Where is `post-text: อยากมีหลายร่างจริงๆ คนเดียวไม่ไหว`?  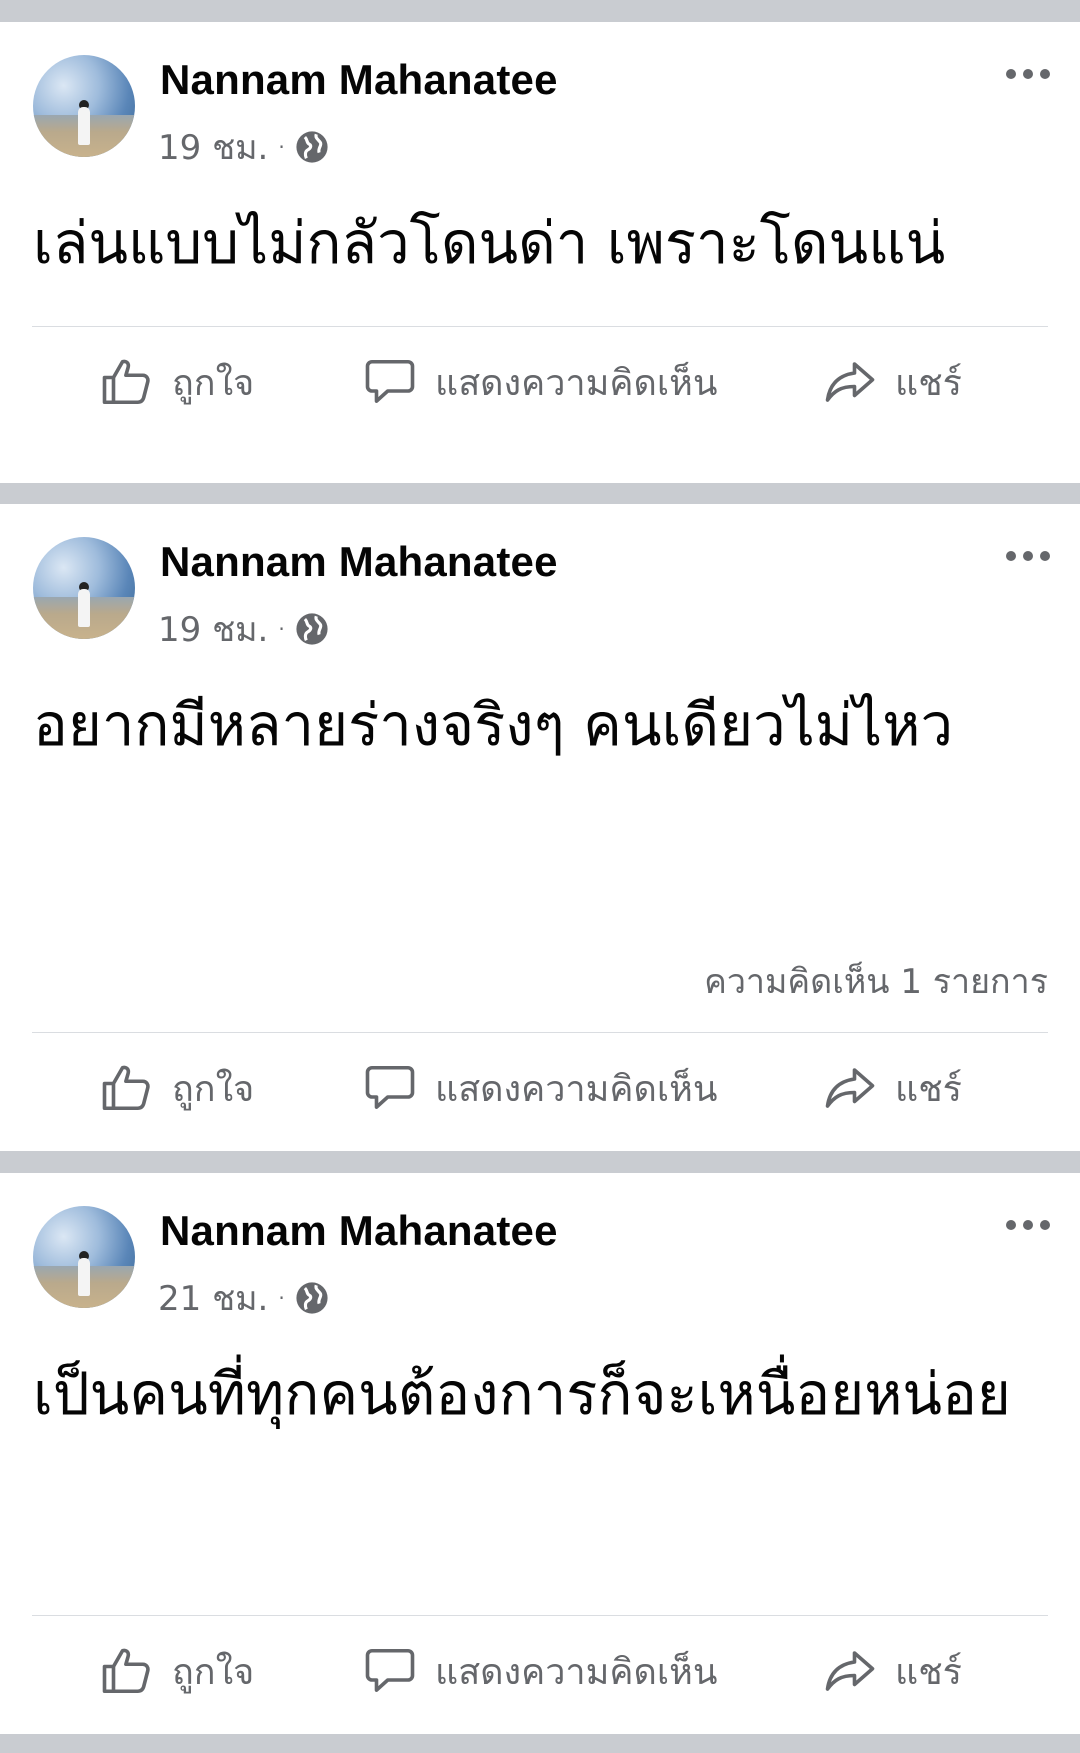
post-text: อยากมีหลายร่างจริงๆ คนเดียวไม่ไหว is located at coordinates (493, 725).